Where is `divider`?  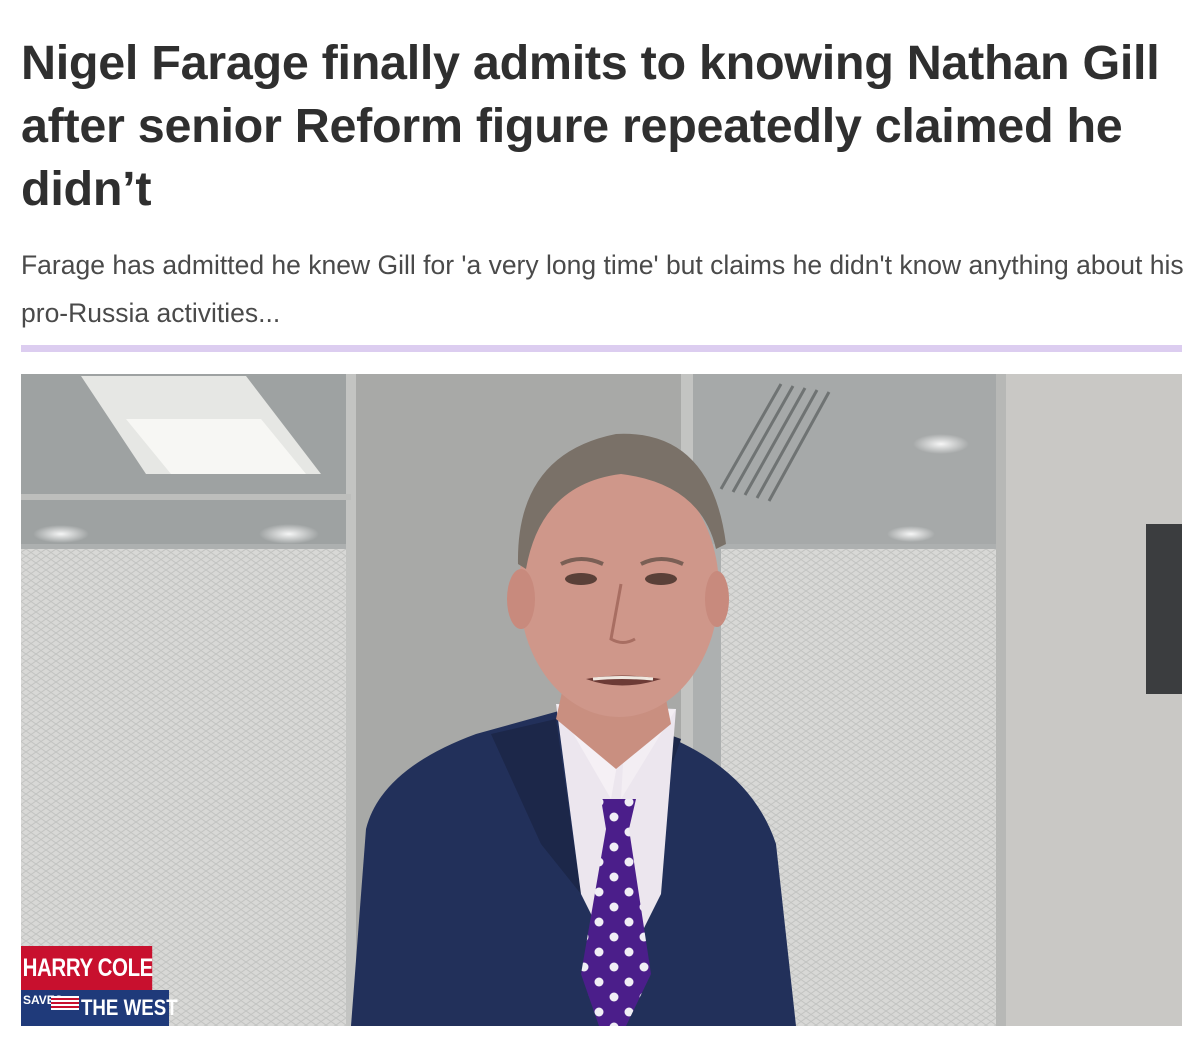
divider is located at coordinates (601, 348).